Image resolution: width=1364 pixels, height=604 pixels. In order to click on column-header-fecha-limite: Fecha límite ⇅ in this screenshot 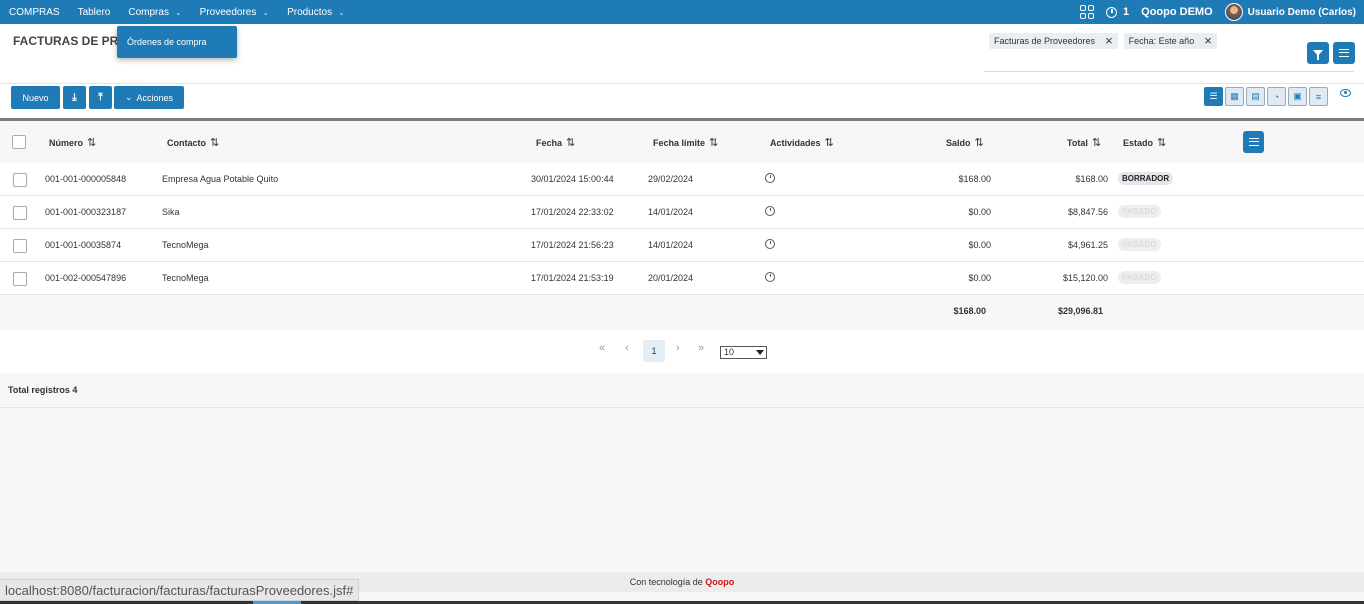, I will do `click(685, 142)`.